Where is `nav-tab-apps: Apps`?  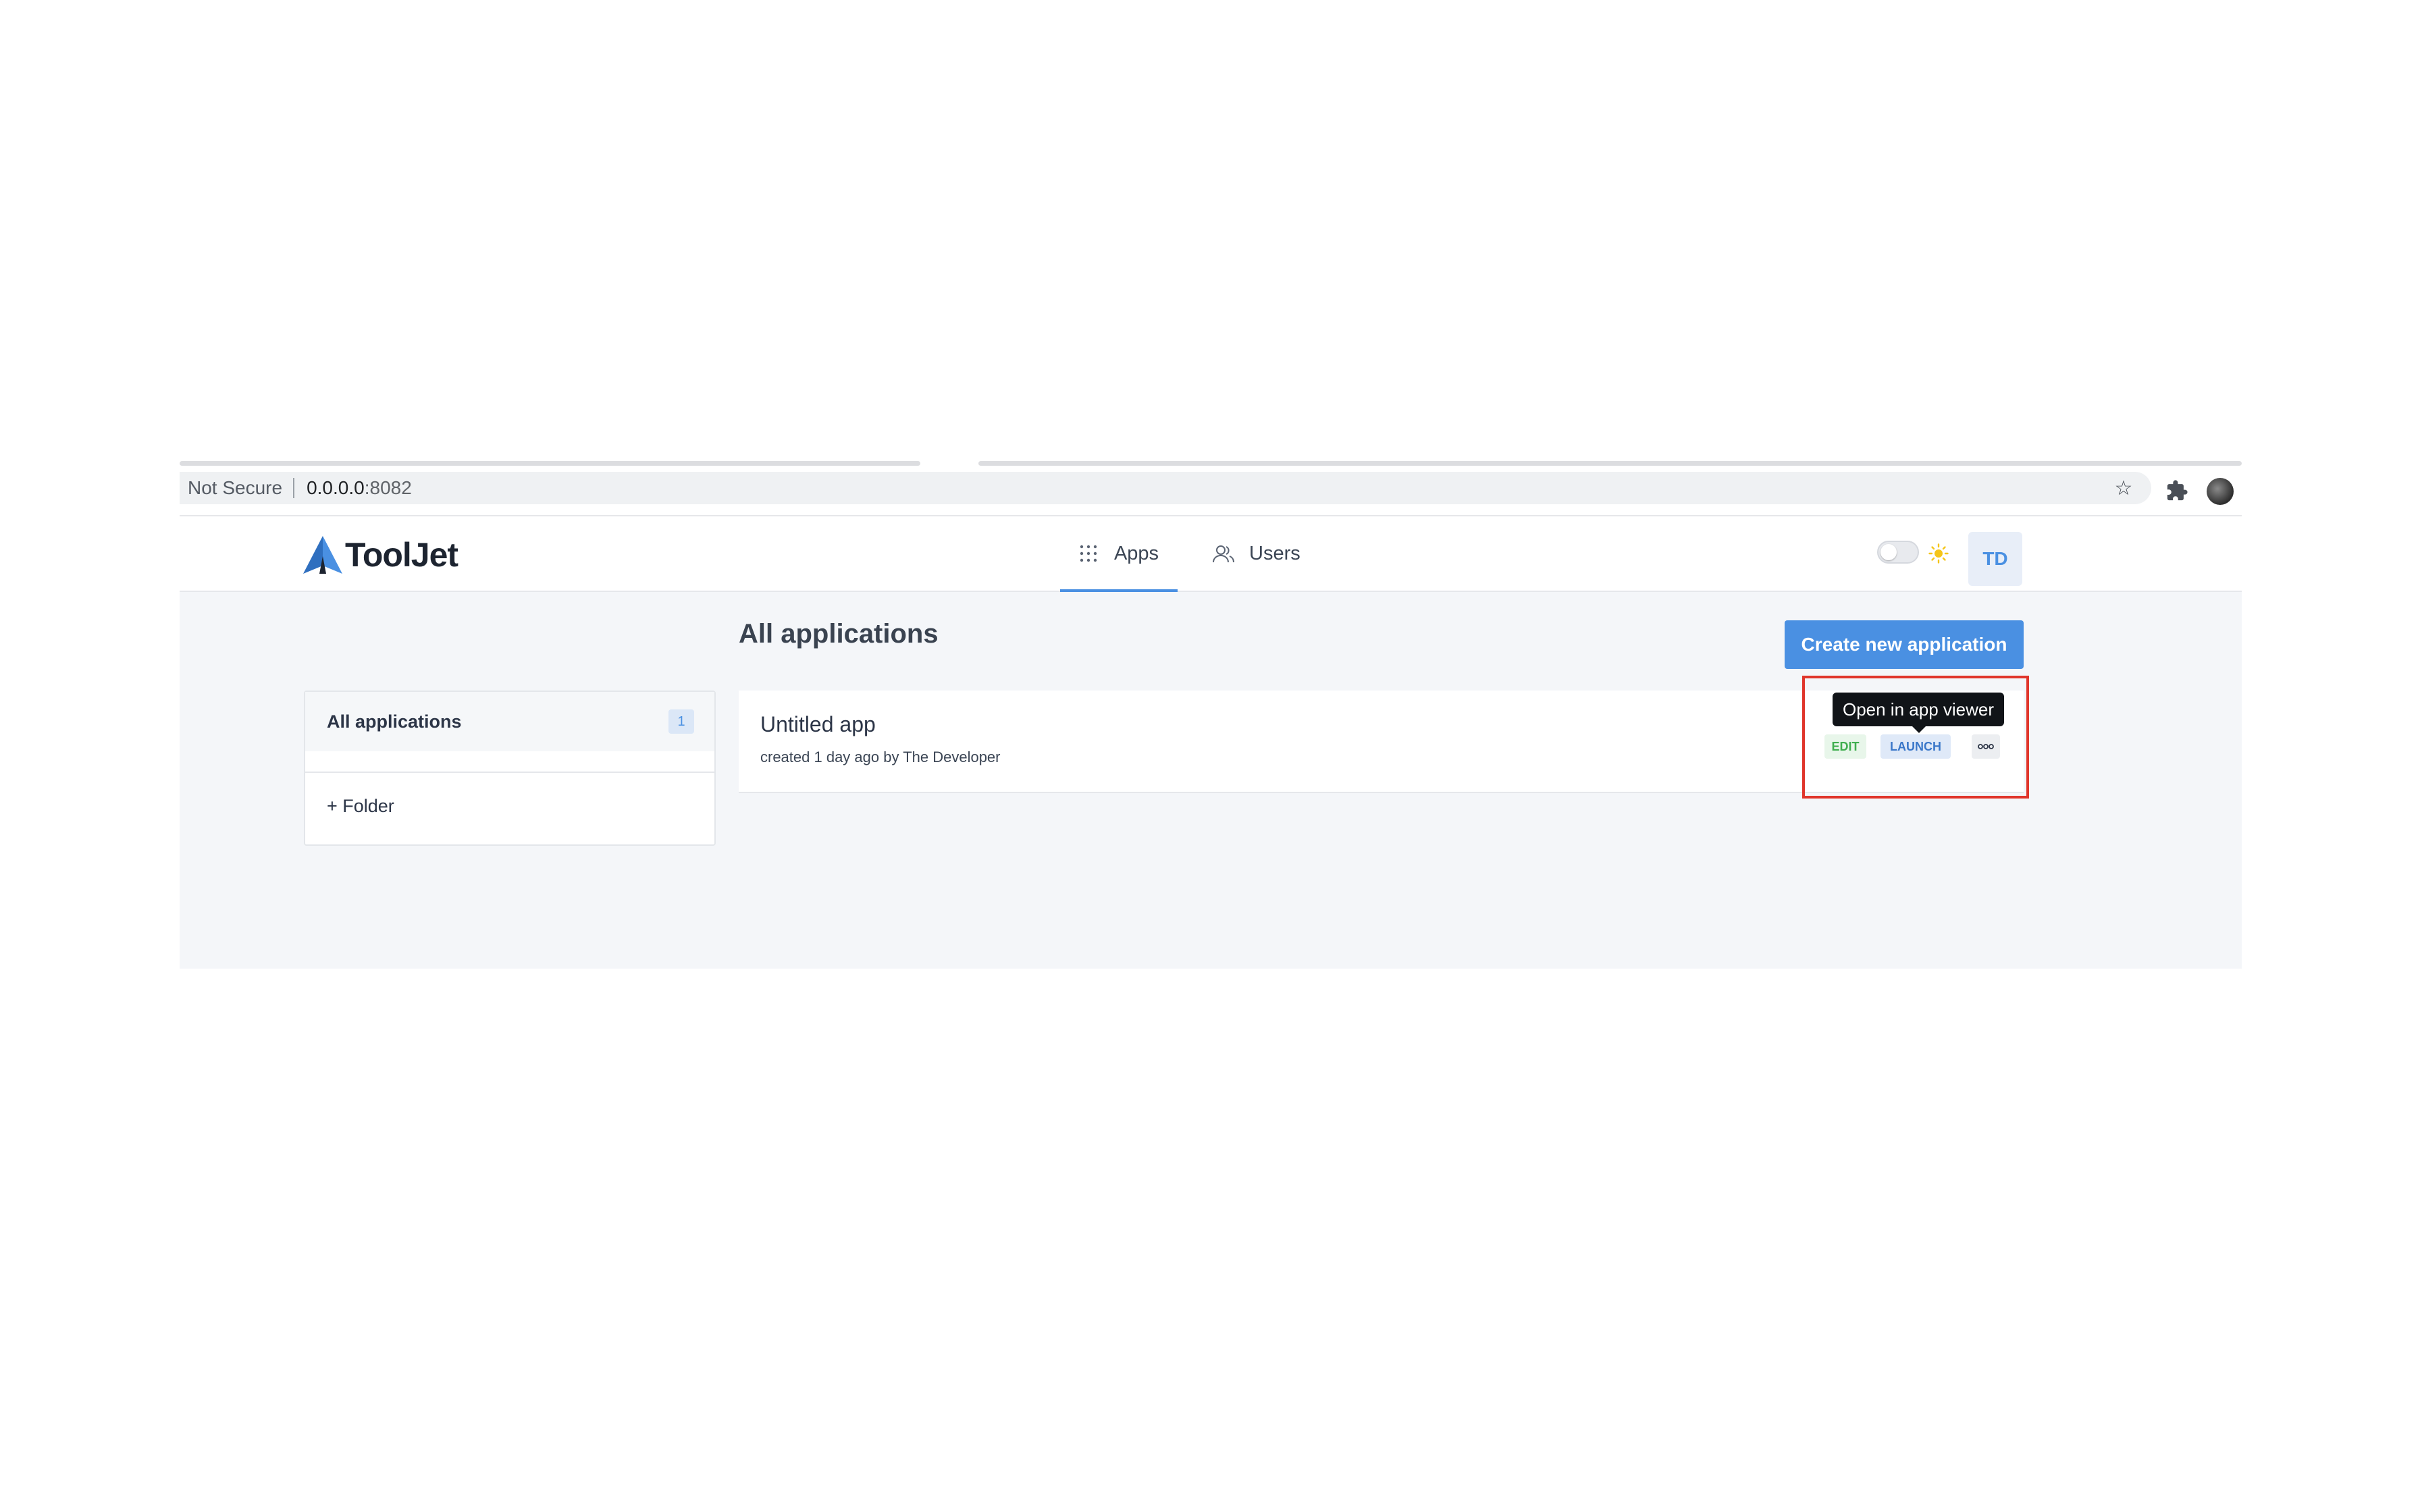
nav-tab-apps: Apps is located at coordinates (1119, 554).